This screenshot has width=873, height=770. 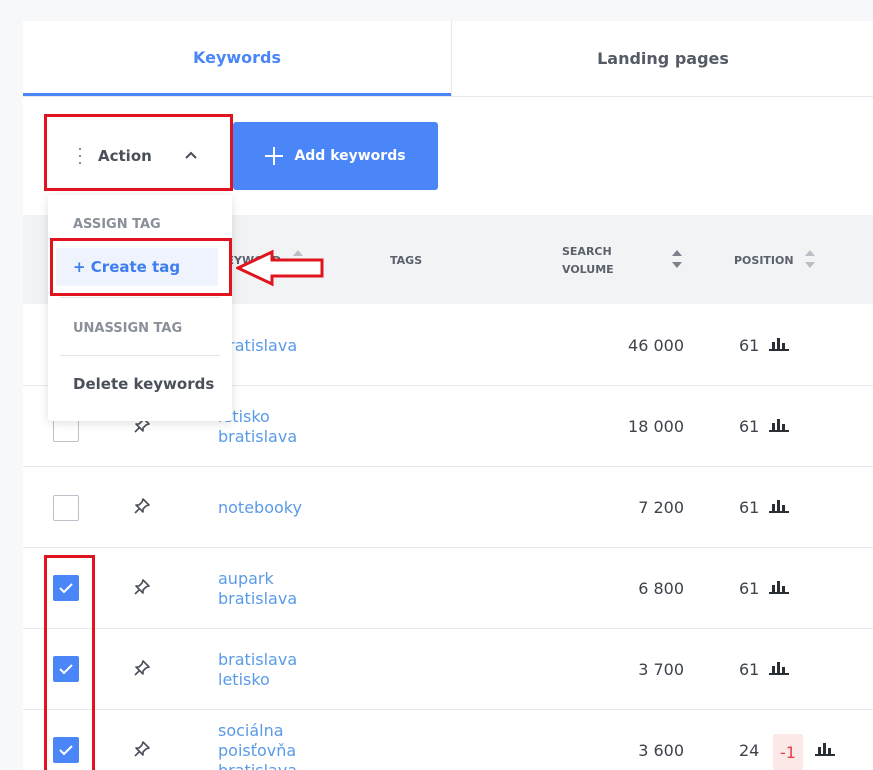 What do you see at coordinates (661, 750) in the screenshot?
I see `search-volume: 3 600` at bounding box center [661, 750].